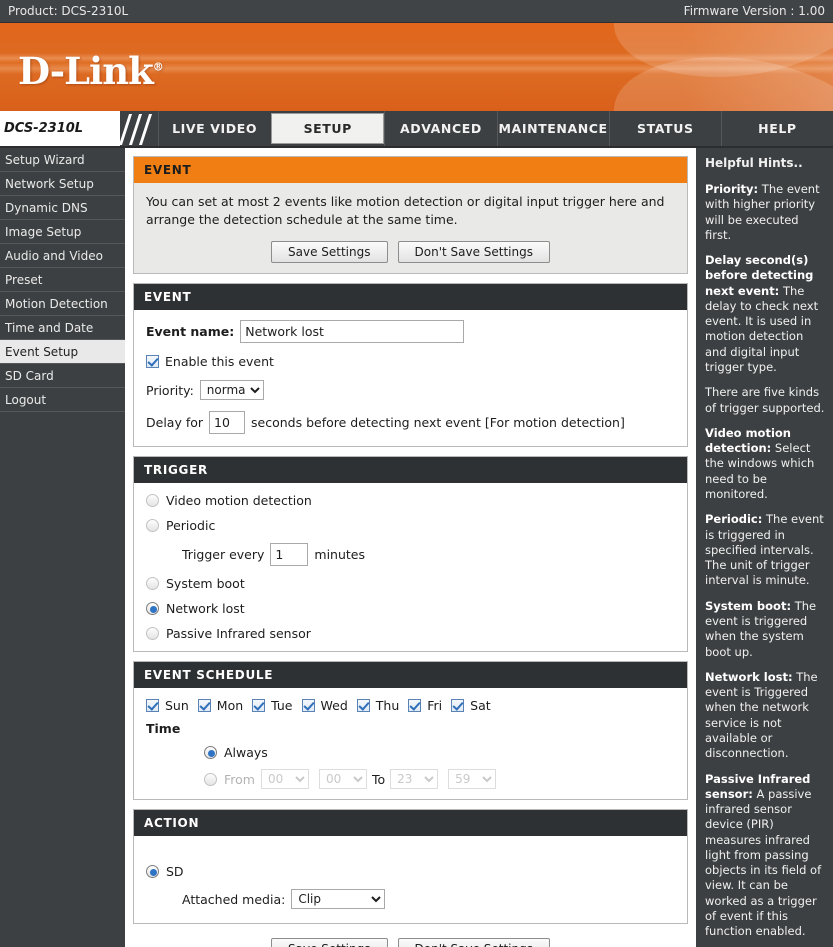 The height and width of the screenshot is (947, 833). Describe the element at coordinates (425, 705) in the screenshot. I see `weekday-fri: Fri` at that location.